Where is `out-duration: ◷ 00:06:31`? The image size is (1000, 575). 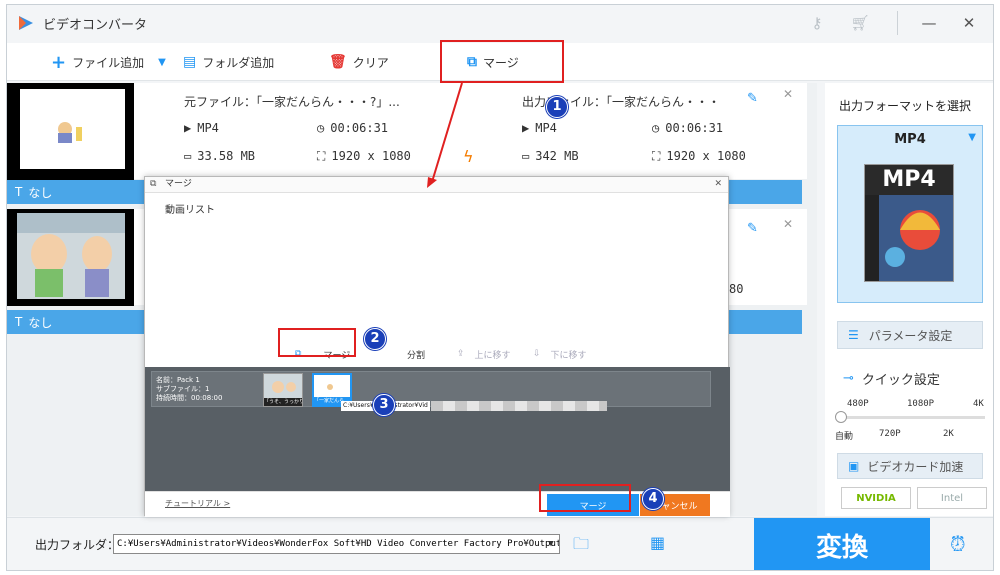 out-duration: ◷ 00:06:31 is located at coordinates (687, 128).